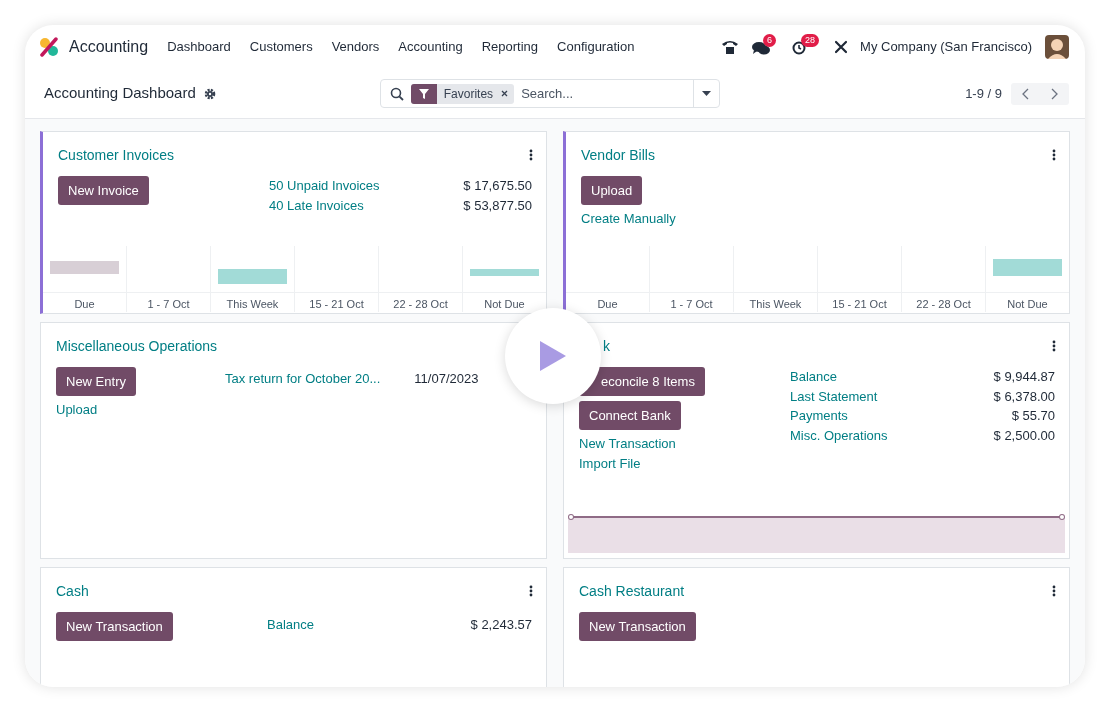 Image resolution: width=1110 pixels, height=712 pixels. Describe the element at coordinates (510, 47) in the screenshot. I see `menu-item: Reporting` at that location.